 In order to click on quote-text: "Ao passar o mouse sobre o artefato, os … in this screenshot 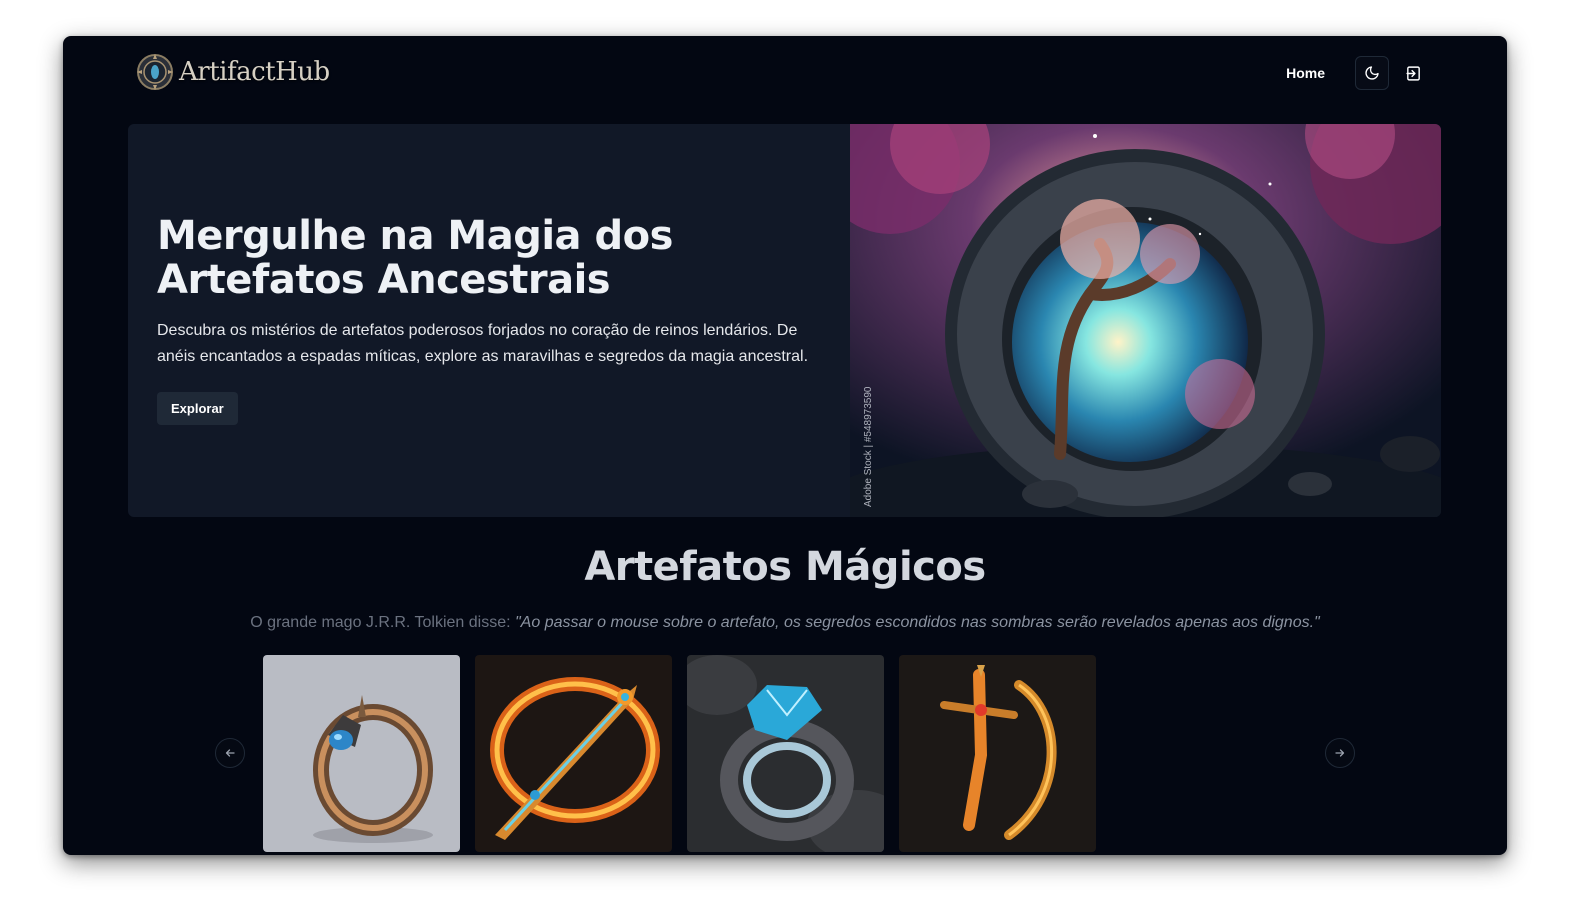, I will do `click(917, 622)`.